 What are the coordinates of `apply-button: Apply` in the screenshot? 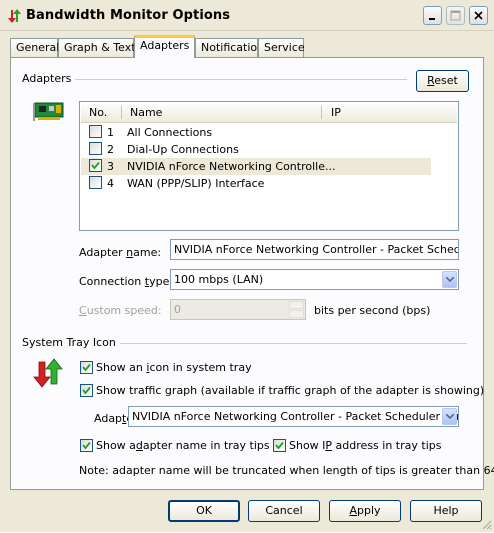 It's located at (365, 511).